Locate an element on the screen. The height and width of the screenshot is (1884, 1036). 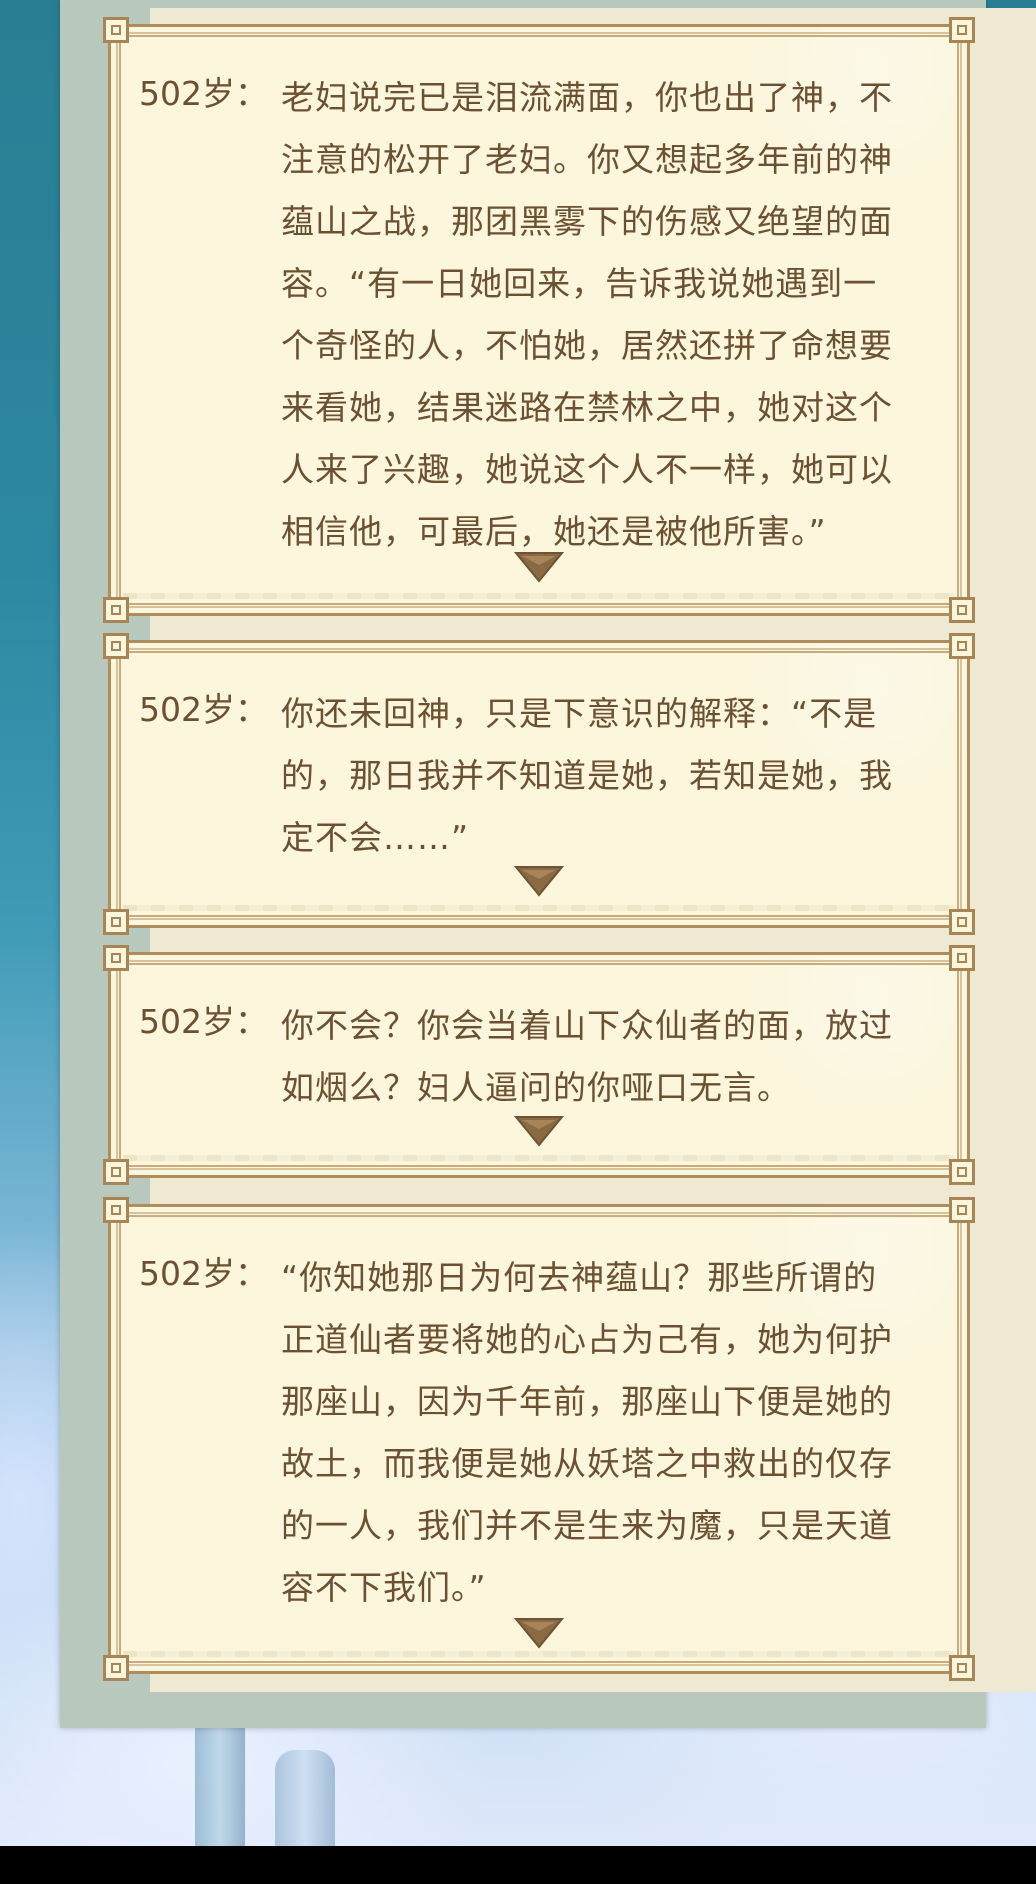
entry-line: 如烟么？妇人逼问的你哑口无言。 is located at coordinates (536, 1087).